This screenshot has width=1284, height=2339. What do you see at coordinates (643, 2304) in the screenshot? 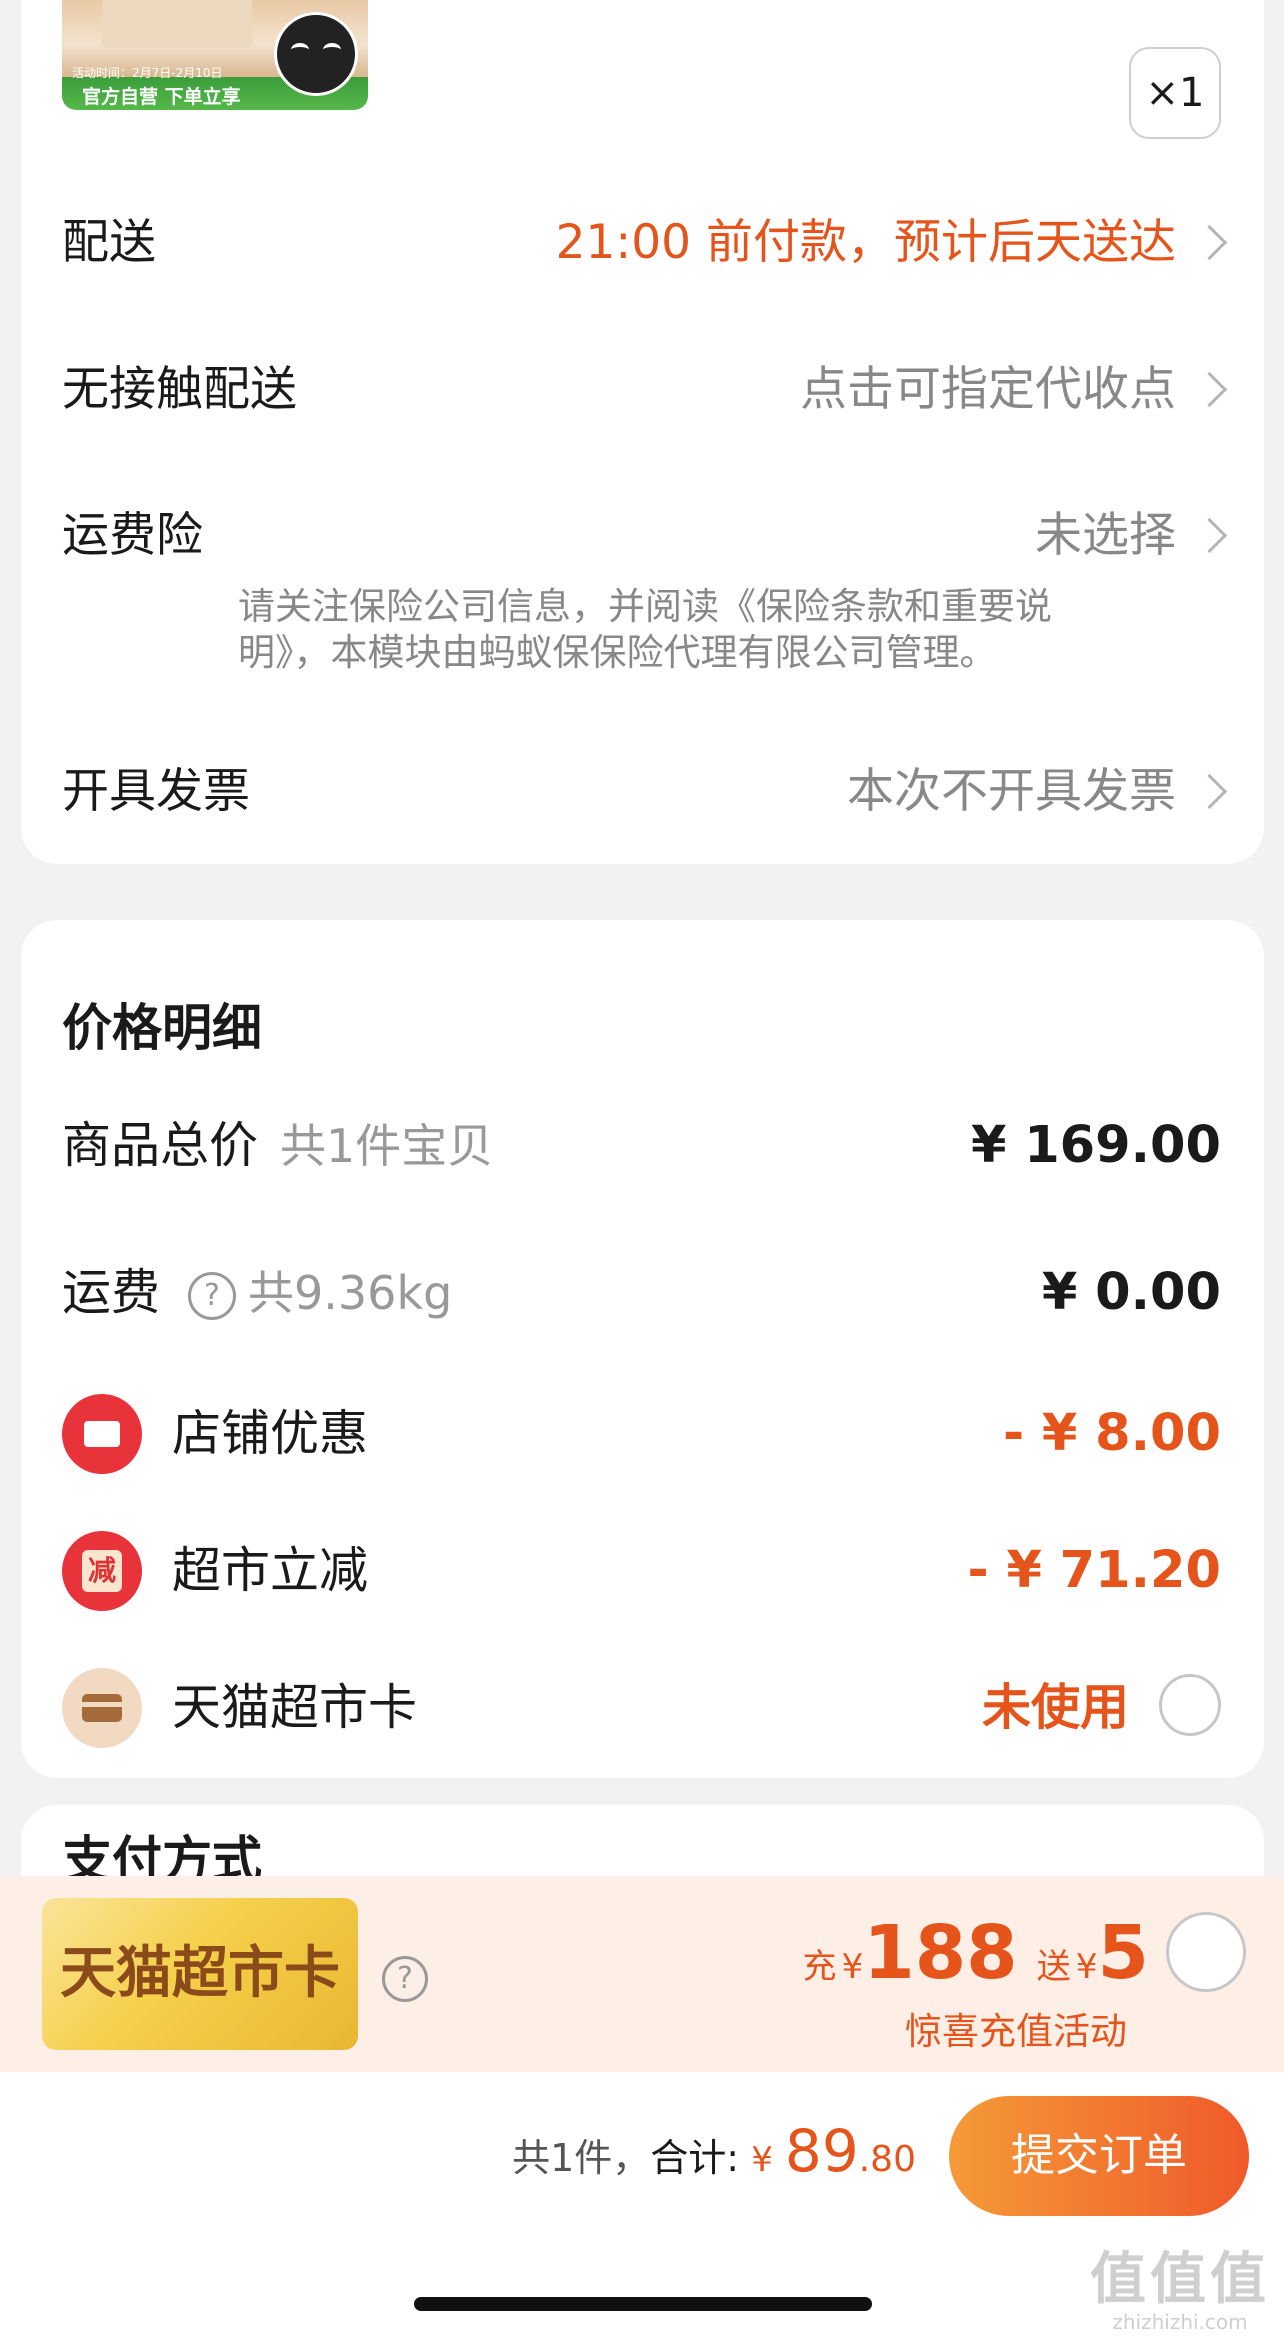
I see `home-indicator` at bounding box center [643, 2304].